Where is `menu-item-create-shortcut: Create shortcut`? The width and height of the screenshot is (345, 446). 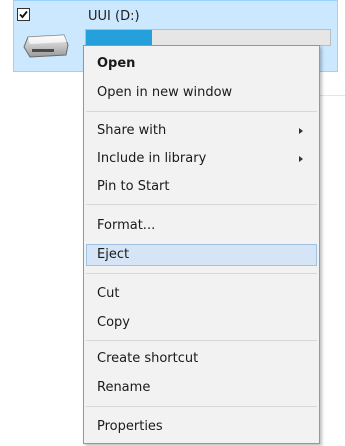
menu-item-create-shortcut: Create shortcut is located at coordinates (201, 359).